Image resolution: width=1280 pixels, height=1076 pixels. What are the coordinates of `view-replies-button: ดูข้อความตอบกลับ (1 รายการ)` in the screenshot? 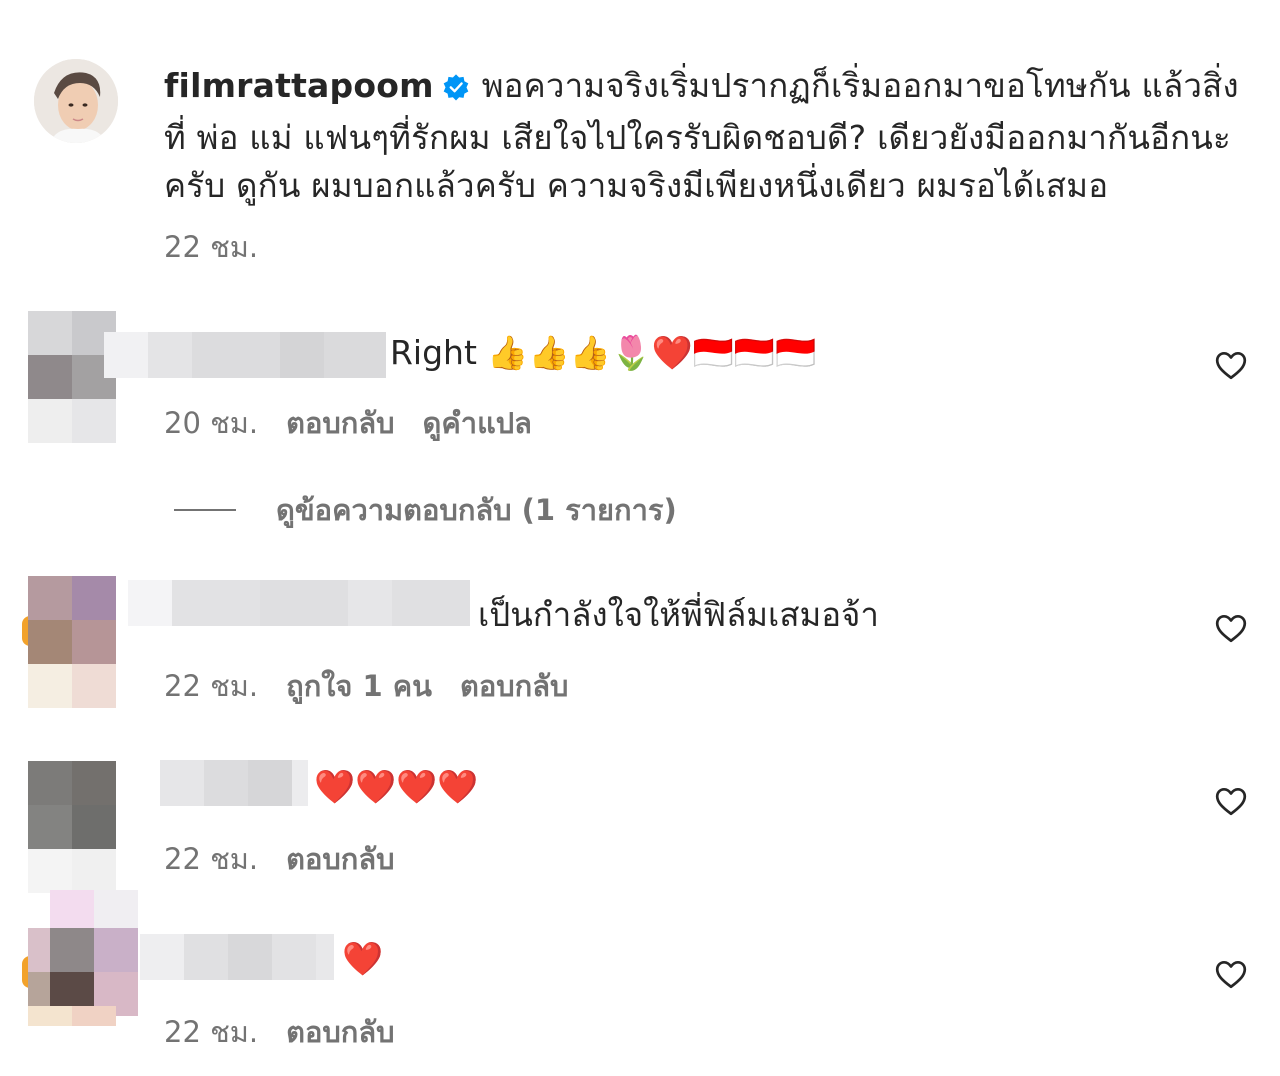 It's located at (425, 510).